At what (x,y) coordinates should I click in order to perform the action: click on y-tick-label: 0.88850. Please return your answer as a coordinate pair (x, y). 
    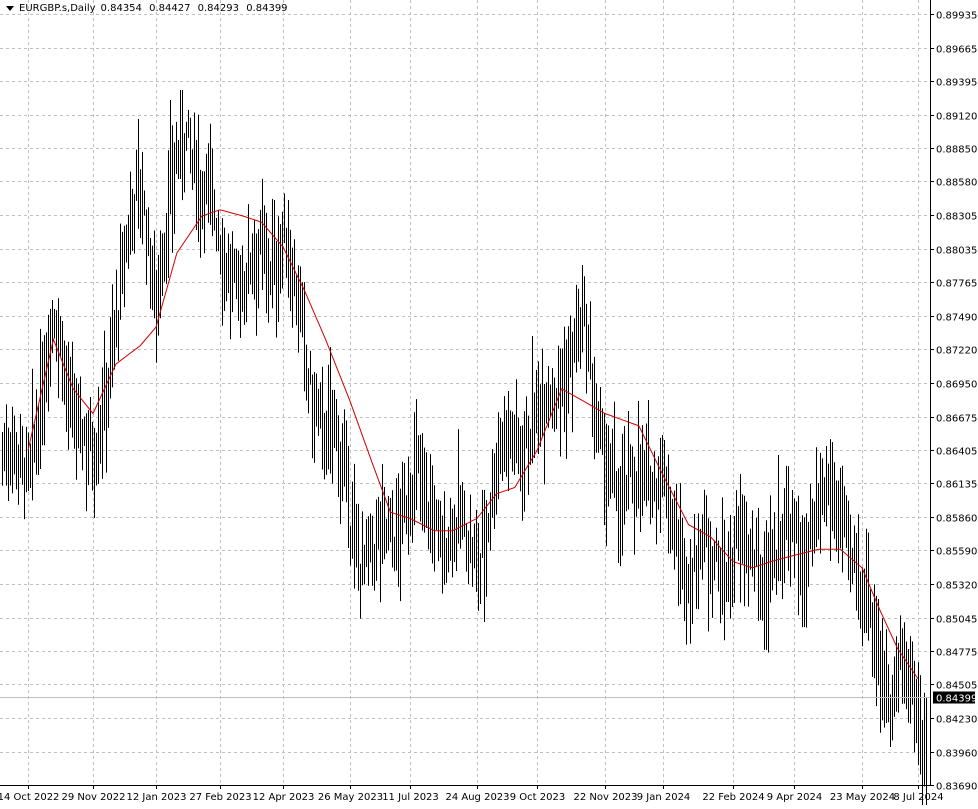
    Looking at the image, I should click on (956, 150).